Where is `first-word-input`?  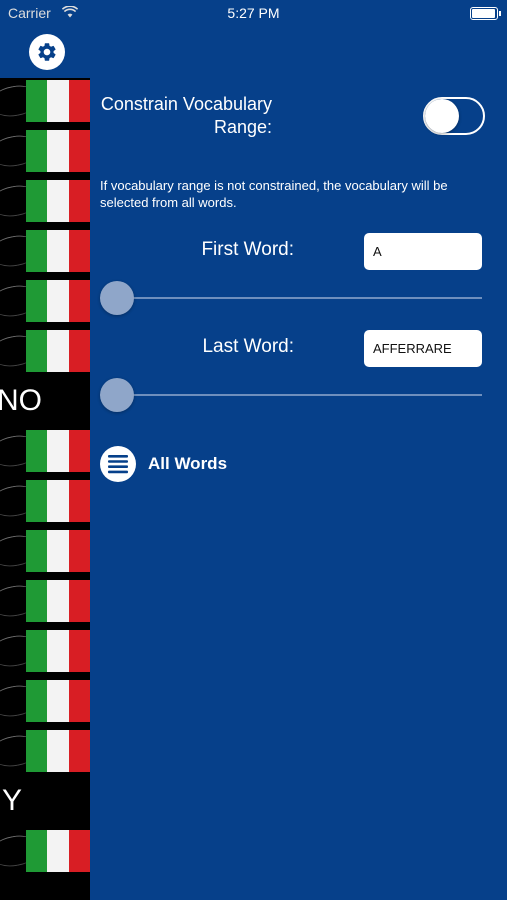 first-word-input is located at coordinates (423, 251).